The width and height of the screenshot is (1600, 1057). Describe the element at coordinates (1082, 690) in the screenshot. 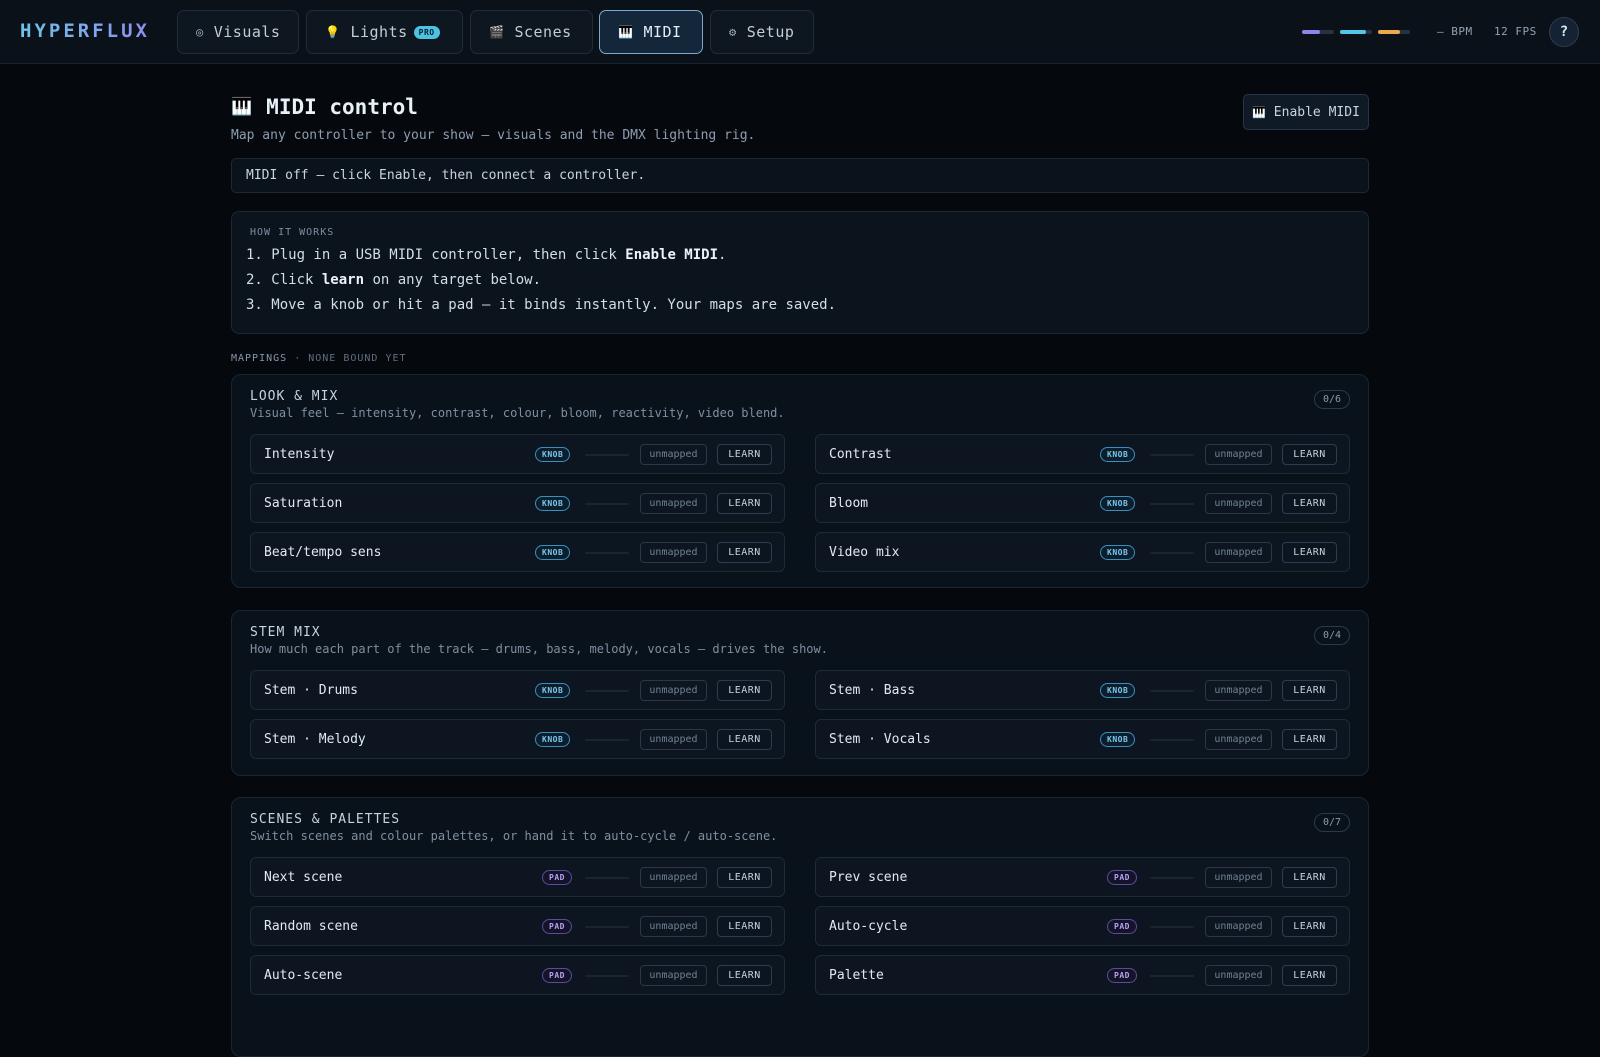

I see `mapping-row: Stem · Bass KNOB unmapped LEARN` at that location.